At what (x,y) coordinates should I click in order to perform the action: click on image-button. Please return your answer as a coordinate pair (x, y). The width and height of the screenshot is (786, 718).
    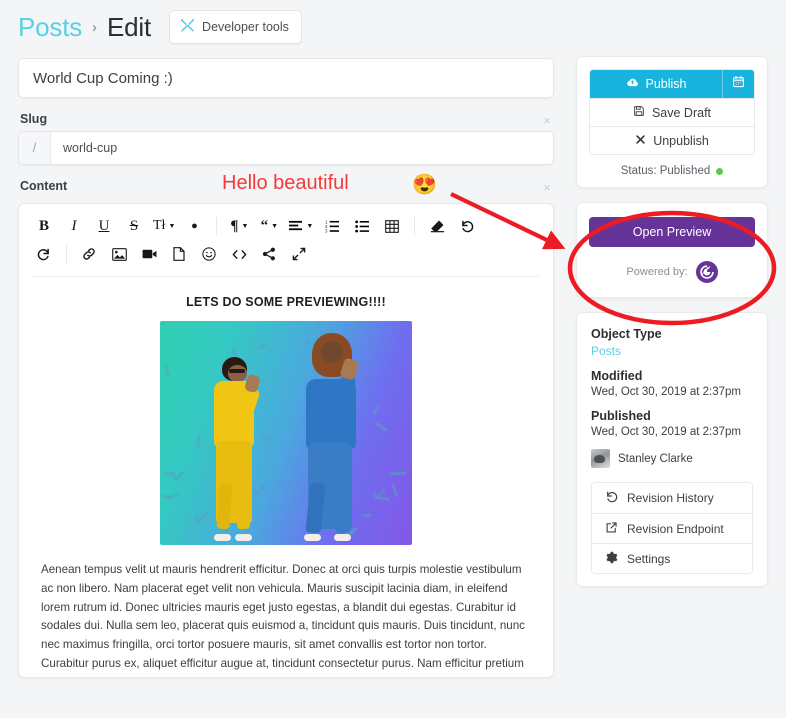
    Looking at the image, I should click on (119, 254).